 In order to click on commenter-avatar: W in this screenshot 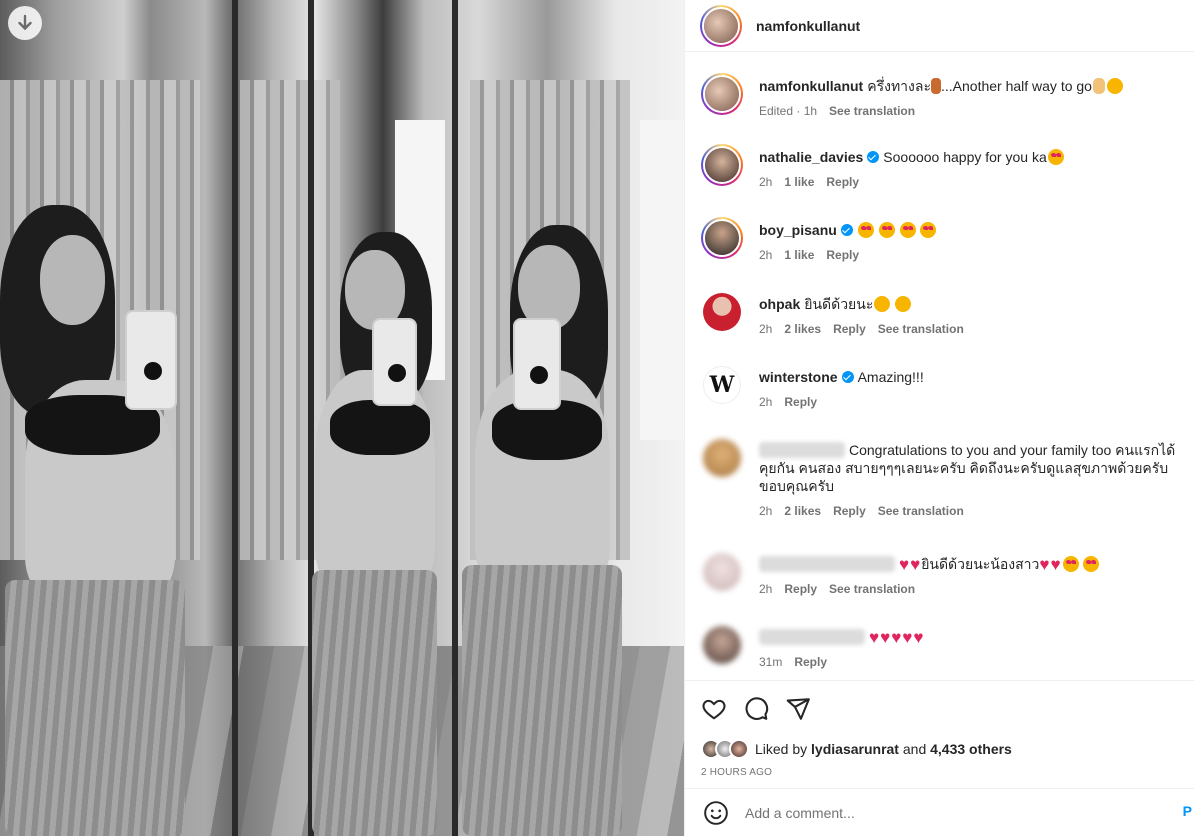, I will do `click(722, 385)`.